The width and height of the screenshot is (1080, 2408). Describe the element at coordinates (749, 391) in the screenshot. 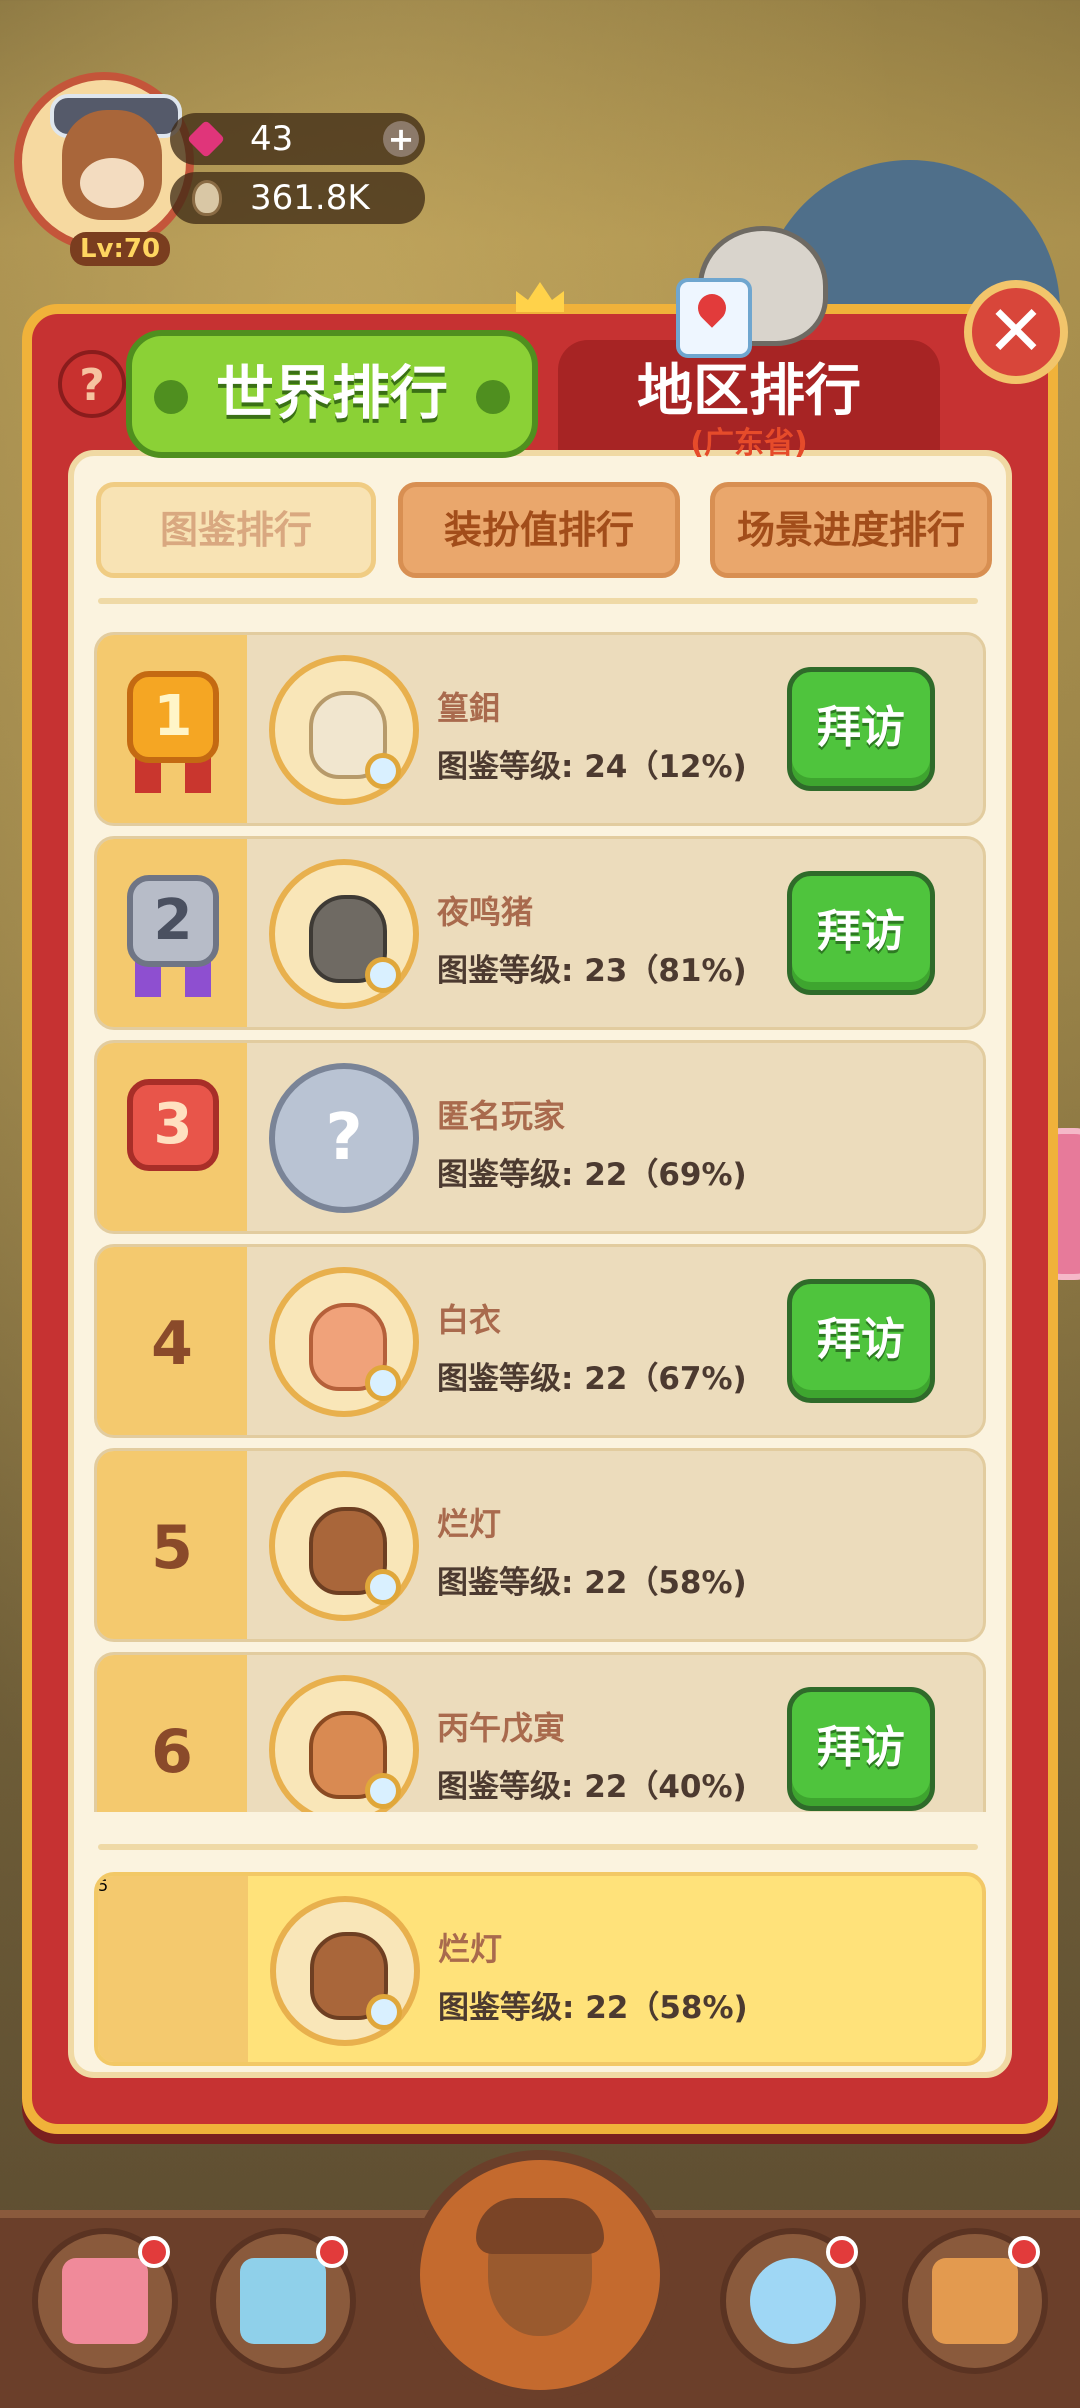

I see `tab-region-label: 地区排行` at that location.